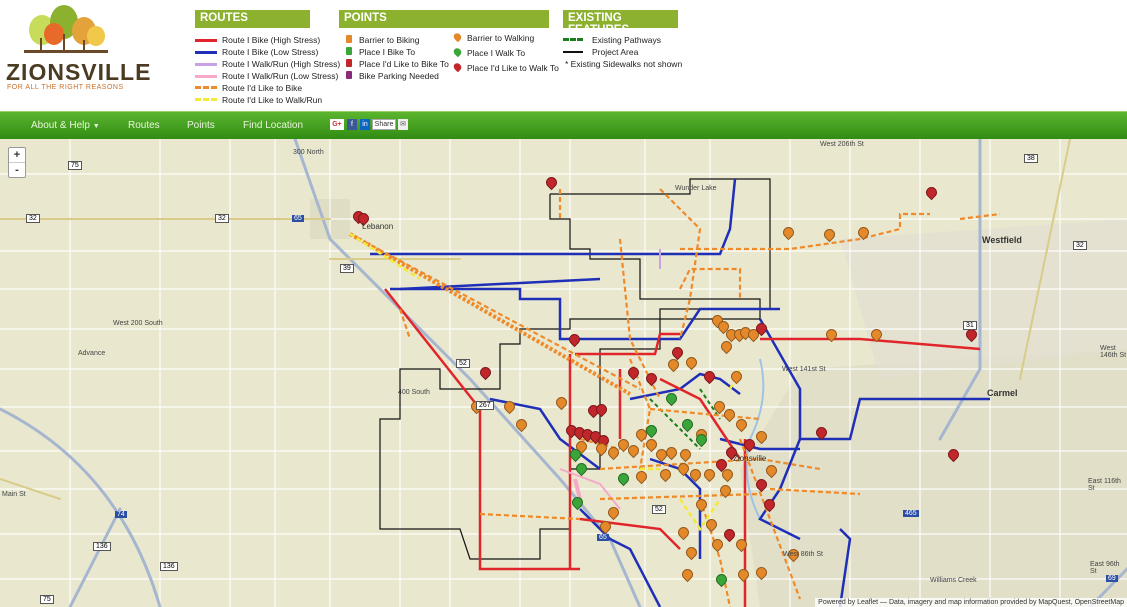 The image size is (1127, 607). I want to click on email-icon: ✉, so click(403, 124).